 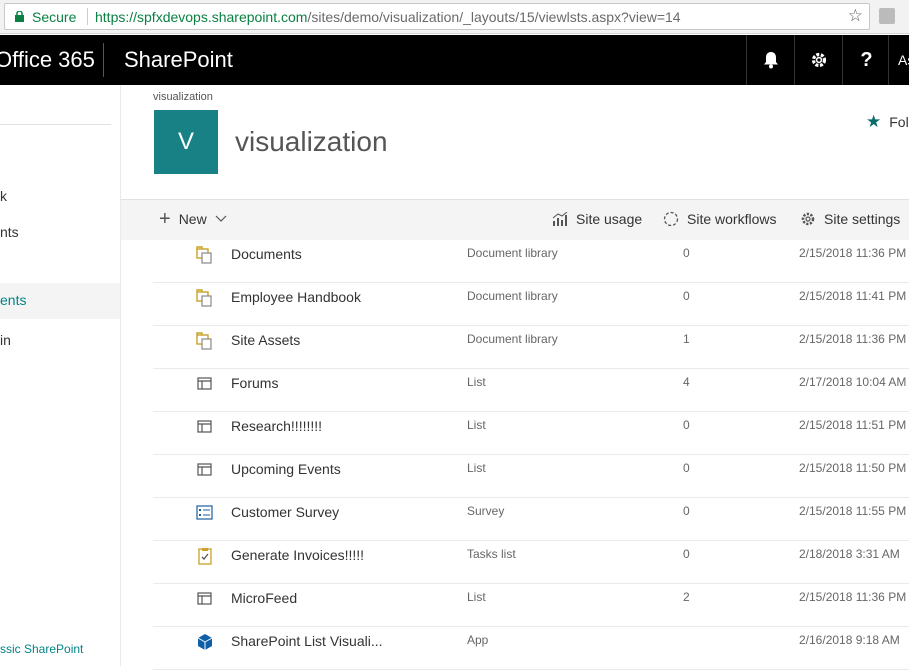 I want to click on modified-date: 2/17/2018 10:04 AM, so click(x=853, y=382).